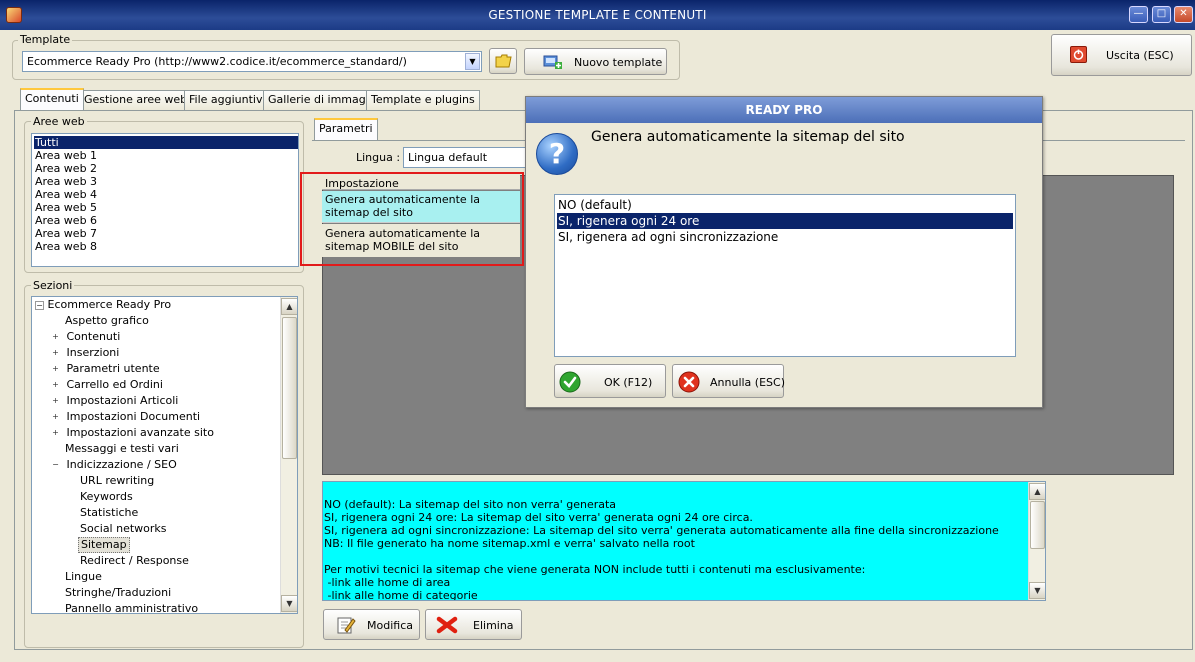  What do you see at coordinates (131, 607) in the screenshot?
I see `tree-item-pannello-amministrativo: Pannello amministrativo` at bounding box center [131, 607].